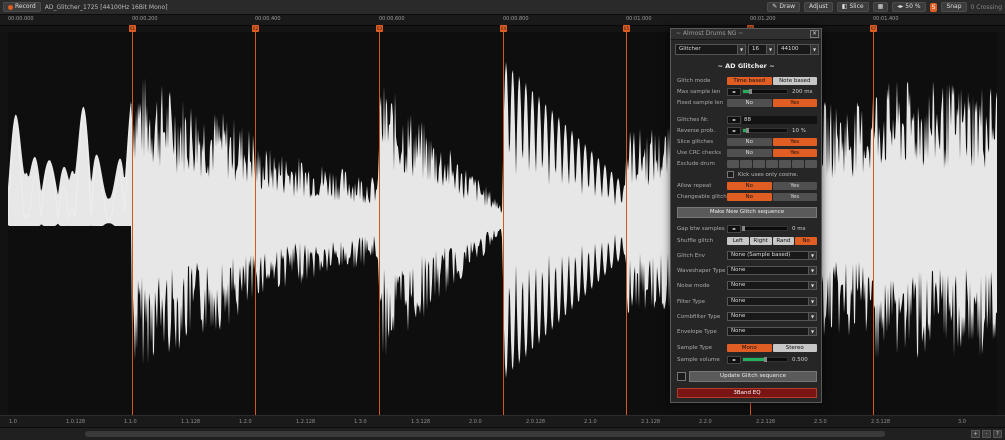 Image resolution: width=1005 pixels, height=440 pixels. Describe the element at coordinates (772, 270) in the screenshot. I see `waveshaper-dropdown: None ▼` at that location.